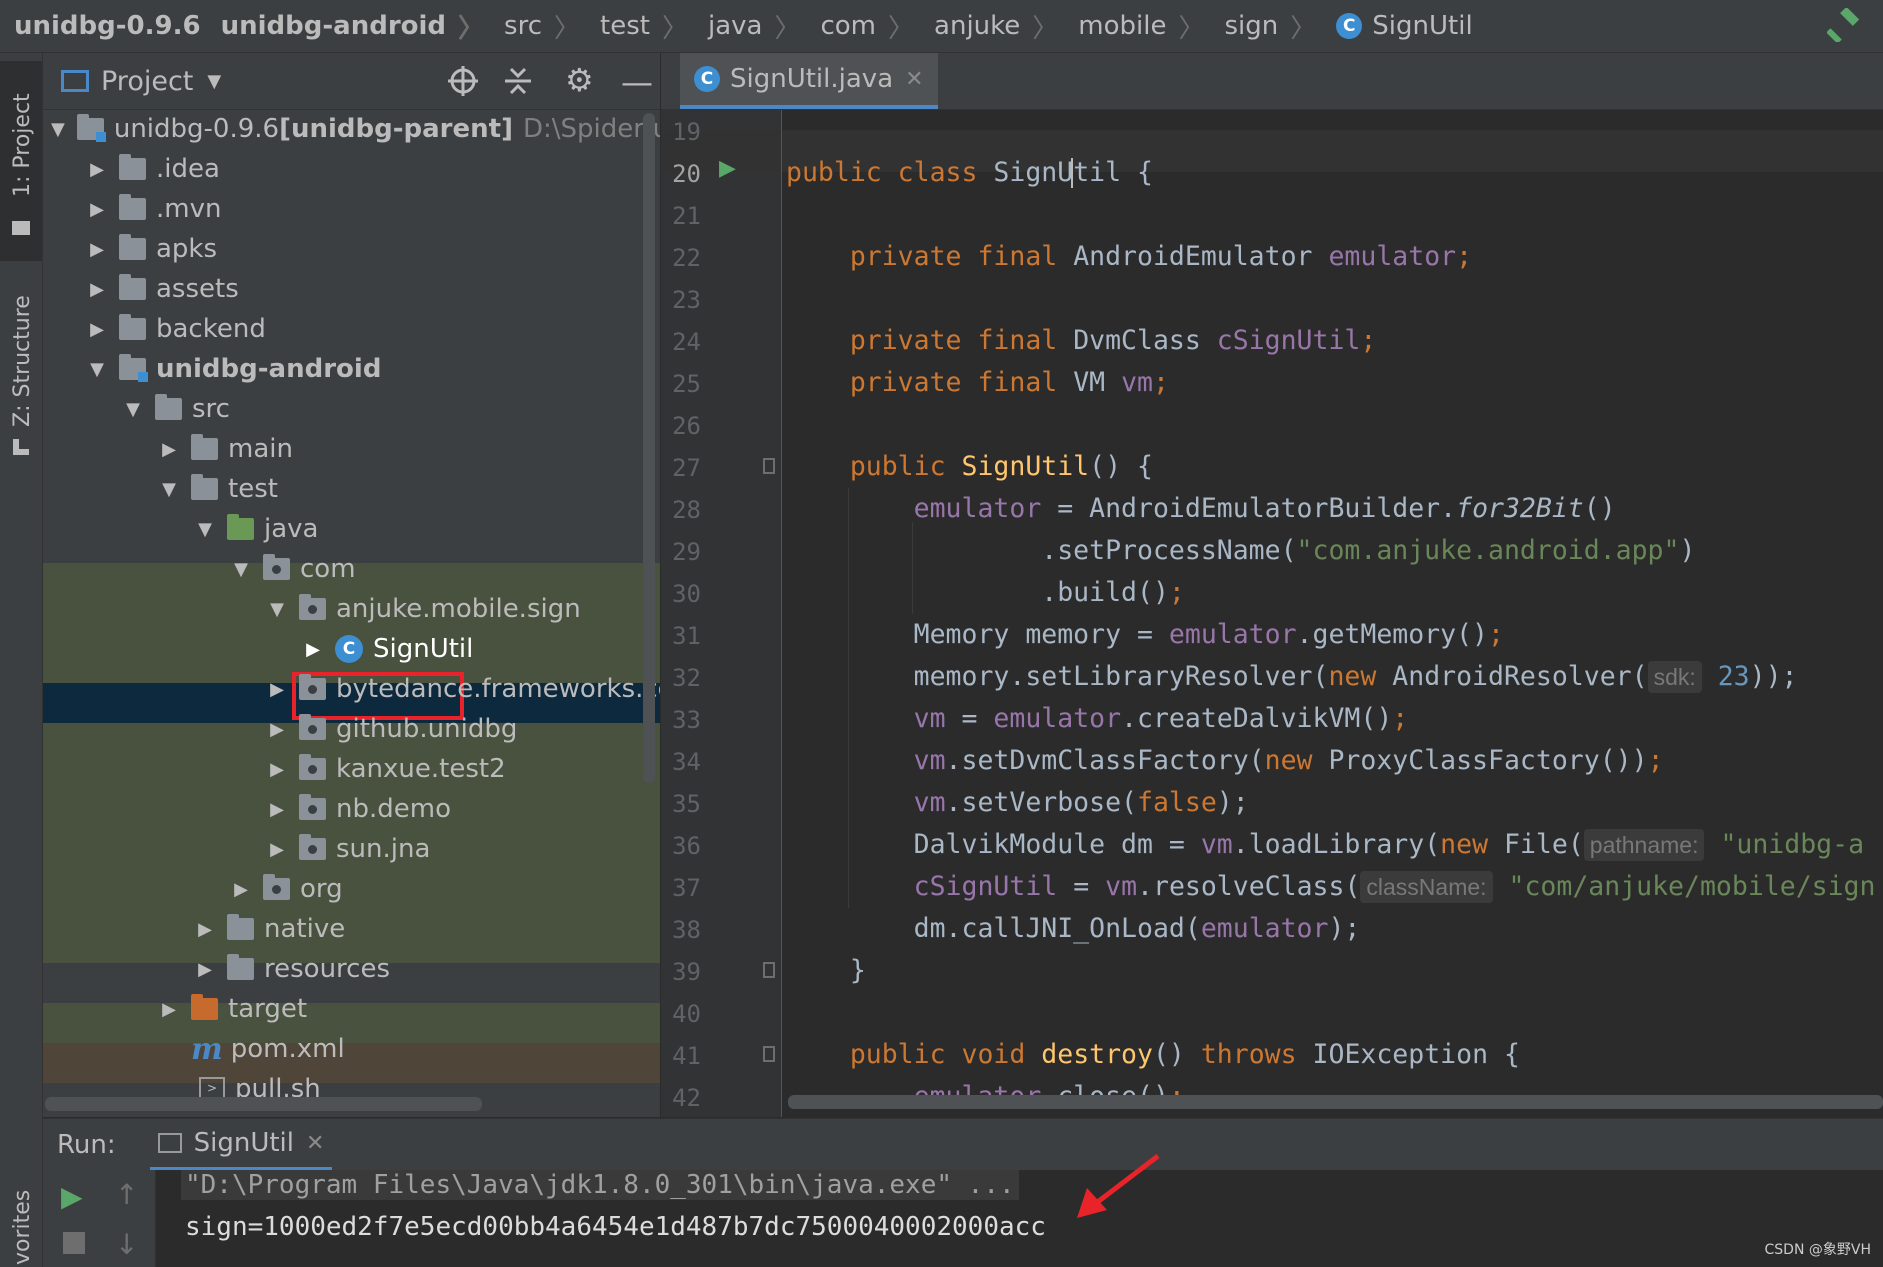 This screenshot has width=1883, height=1267. What do you see at coordinates (518, 81) in the screenshot?
I see `collapse-all-icon` at bounding box center [518, 81].